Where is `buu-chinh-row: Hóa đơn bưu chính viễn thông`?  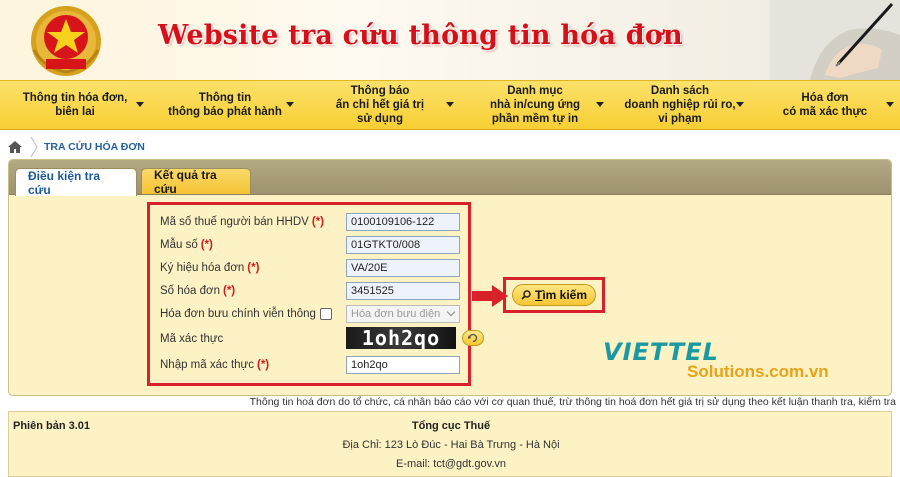 buu-chinh-row: Hóa đơn bưu chính viễn thông is located at coordinates (246, 314).